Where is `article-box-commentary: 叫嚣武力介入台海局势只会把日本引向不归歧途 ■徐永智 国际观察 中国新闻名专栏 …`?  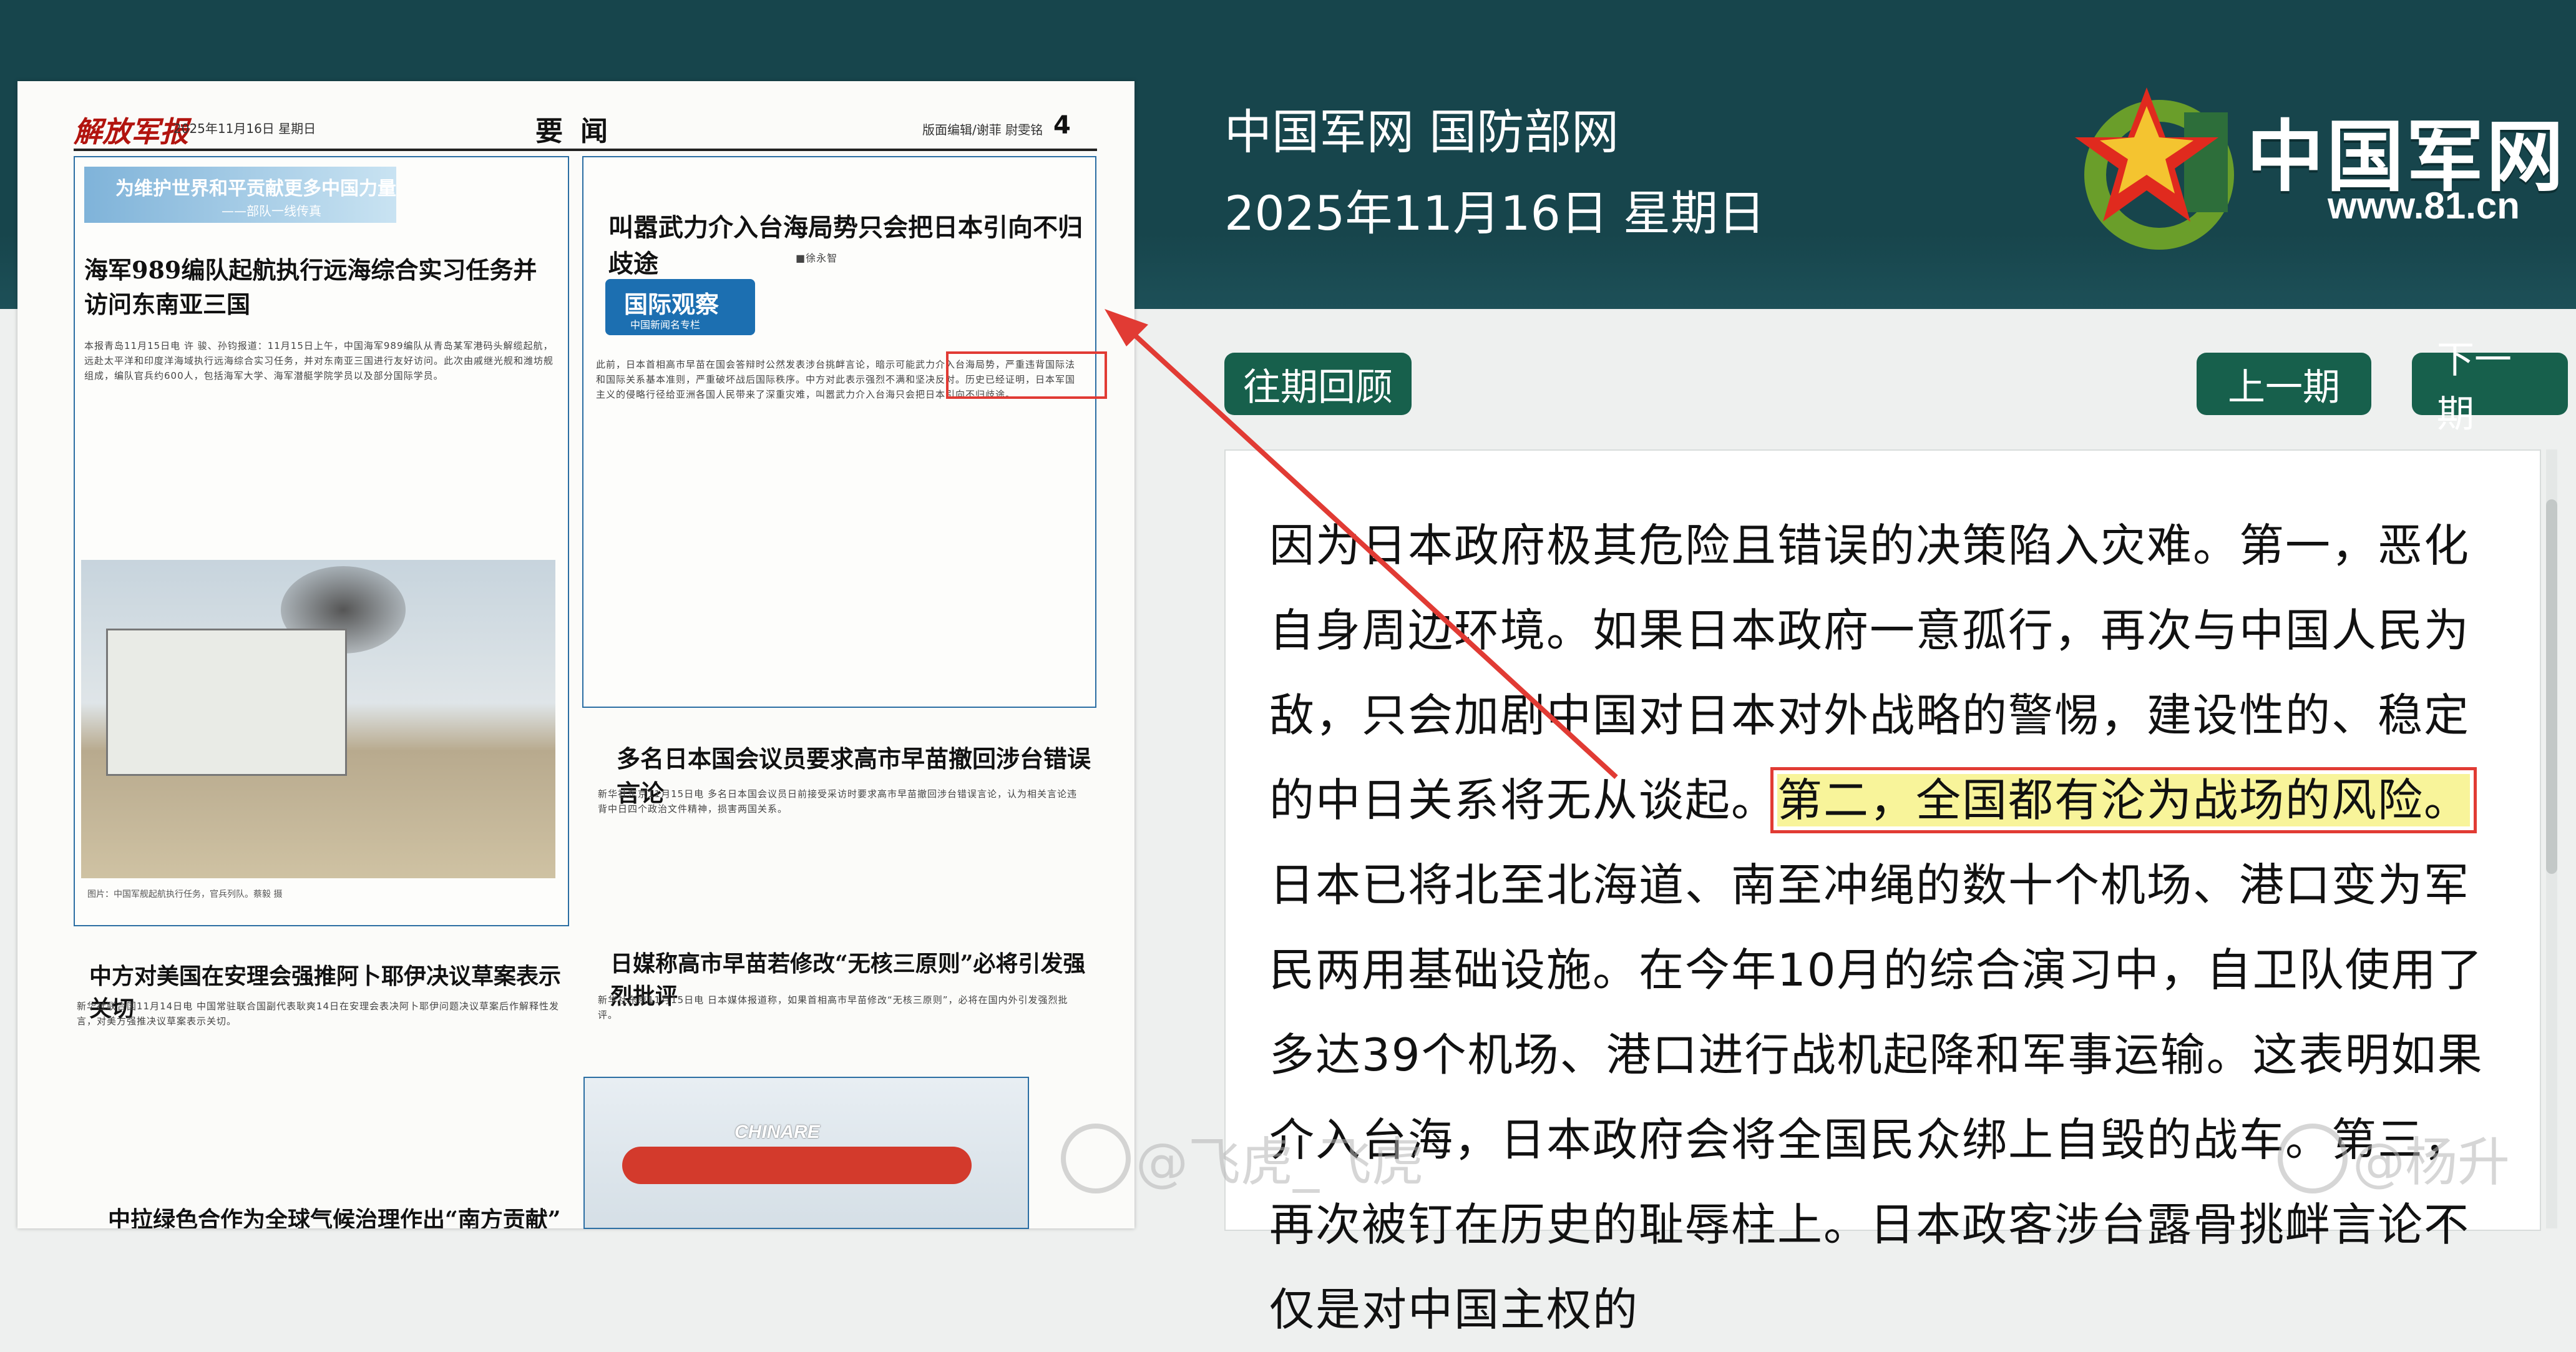
article-box-commentary: 叫嚣武力介入台海局势只会把日本引向不归歧途 ■徐永智 国际观察 中国新闻名专栏 … is located at coordinates (839, 432).